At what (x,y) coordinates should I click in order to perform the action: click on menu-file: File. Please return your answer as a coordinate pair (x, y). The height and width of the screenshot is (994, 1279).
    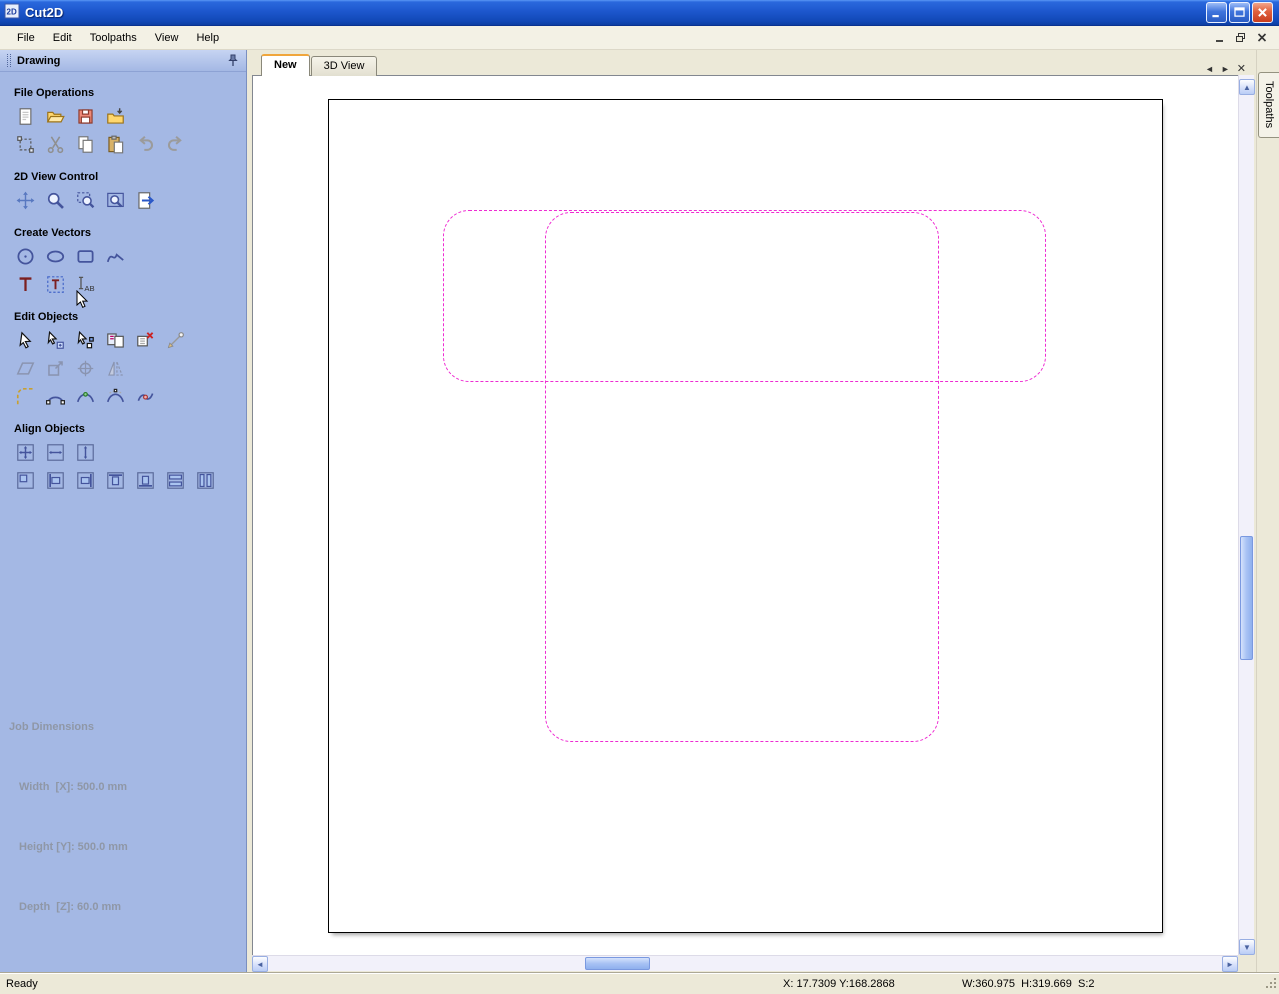
    Looking at the image, I should click on (26, 38).